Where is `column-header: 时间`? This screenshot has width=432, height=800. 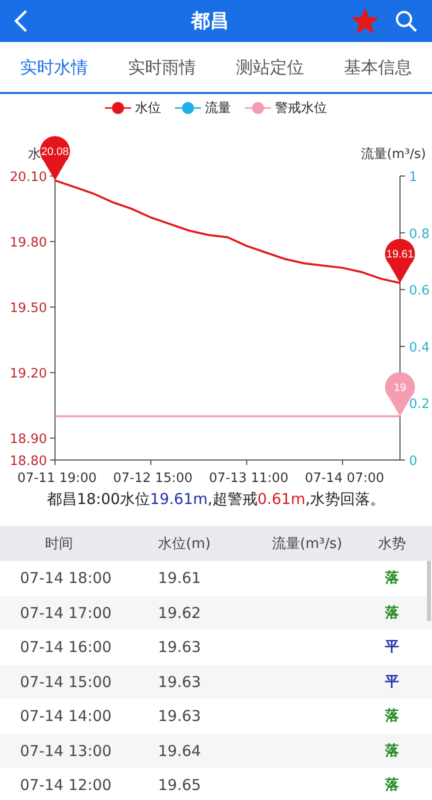
column-header: 时间 is located at coordinates (59, 543).